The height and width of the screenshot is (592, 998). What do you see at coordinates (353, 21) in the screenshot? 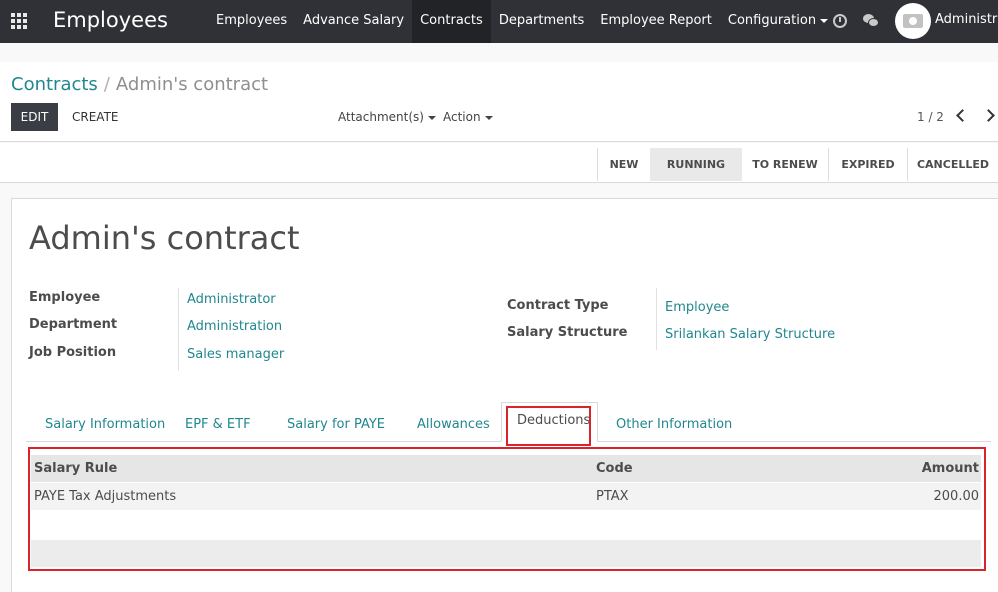
I see `menu-item-advance-salary: Advance Salary` at bounding box center [353, 21].